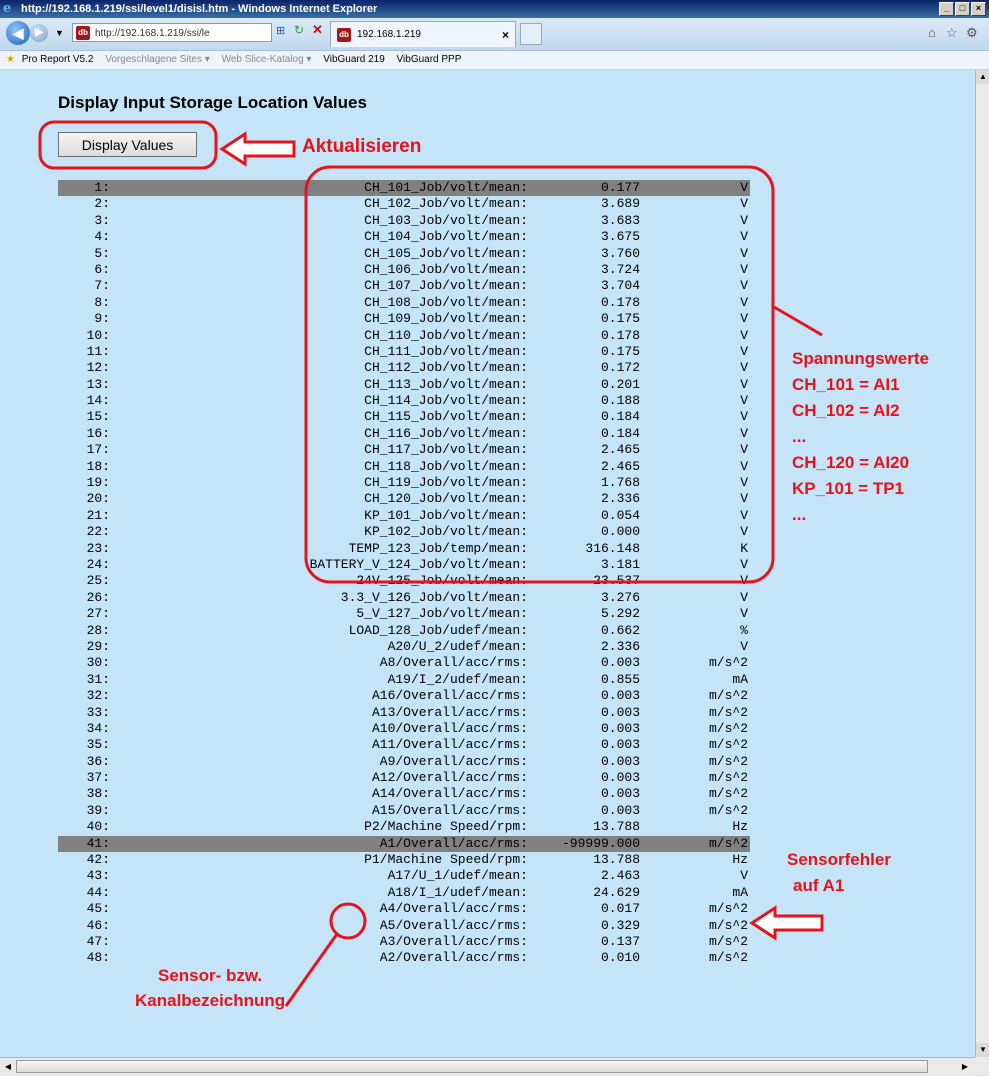  Describe the element at coordinates (10, 60) in the screenshot. I see `favorites-star-icon: ★` at that location.